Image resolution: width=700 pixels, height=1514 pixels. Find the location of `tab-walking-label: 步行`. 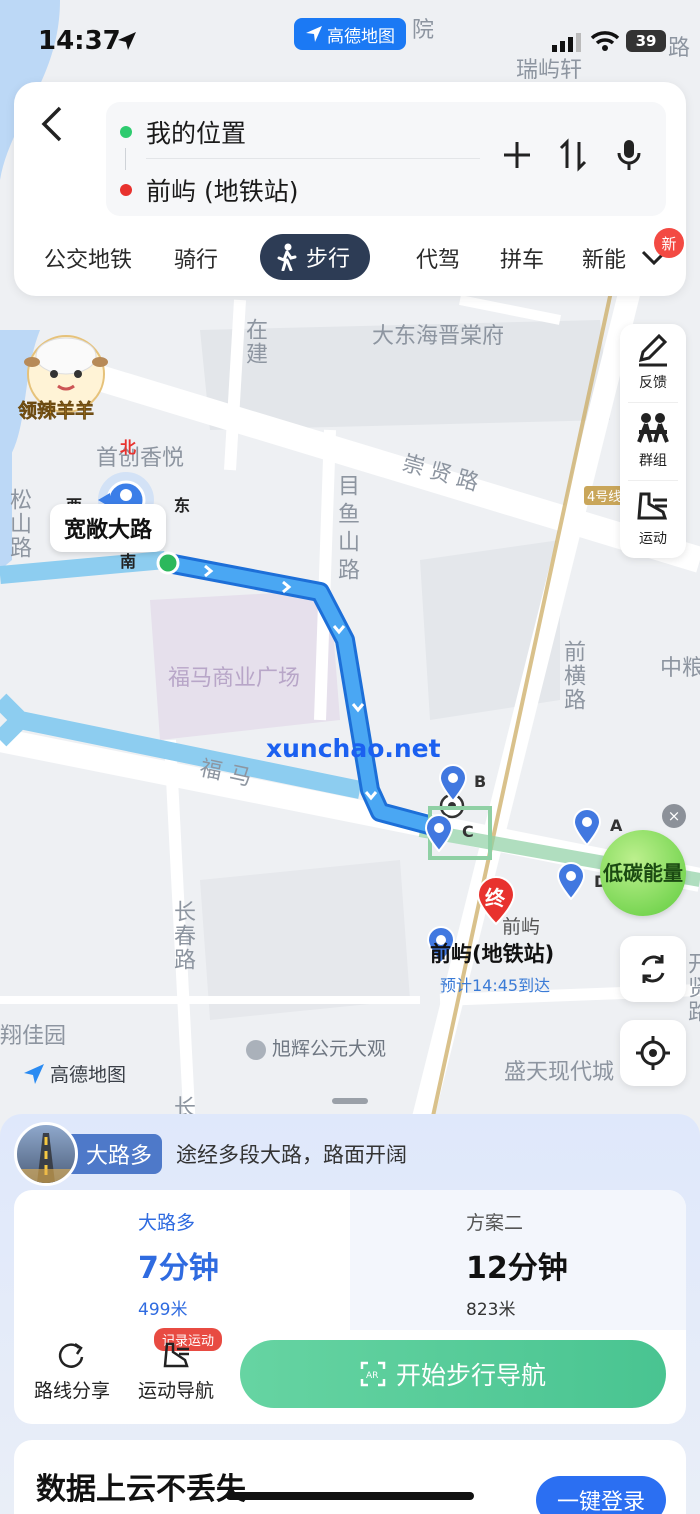

tab-walking-label: 步行 is located at coordinates (328, 259).